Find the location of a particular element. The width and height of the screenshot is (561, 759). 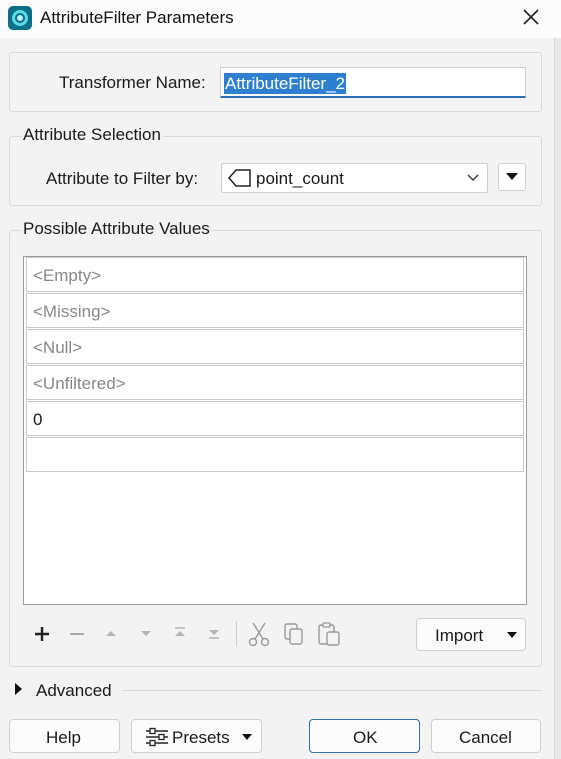

advanced-label: Advanced is located at coordinates (74, 691).